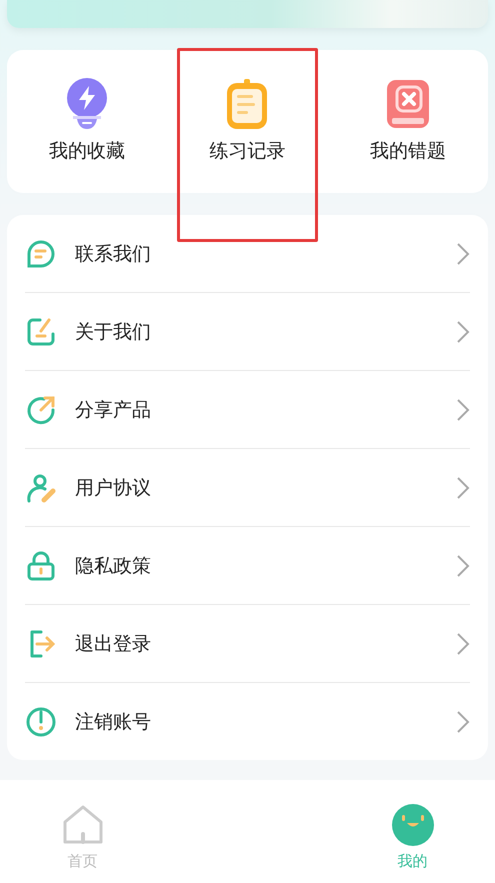 The image size is (495, 883). Describe the element at coordinates (41, 254) in the screenshot. I see `chat-icon` at that location.